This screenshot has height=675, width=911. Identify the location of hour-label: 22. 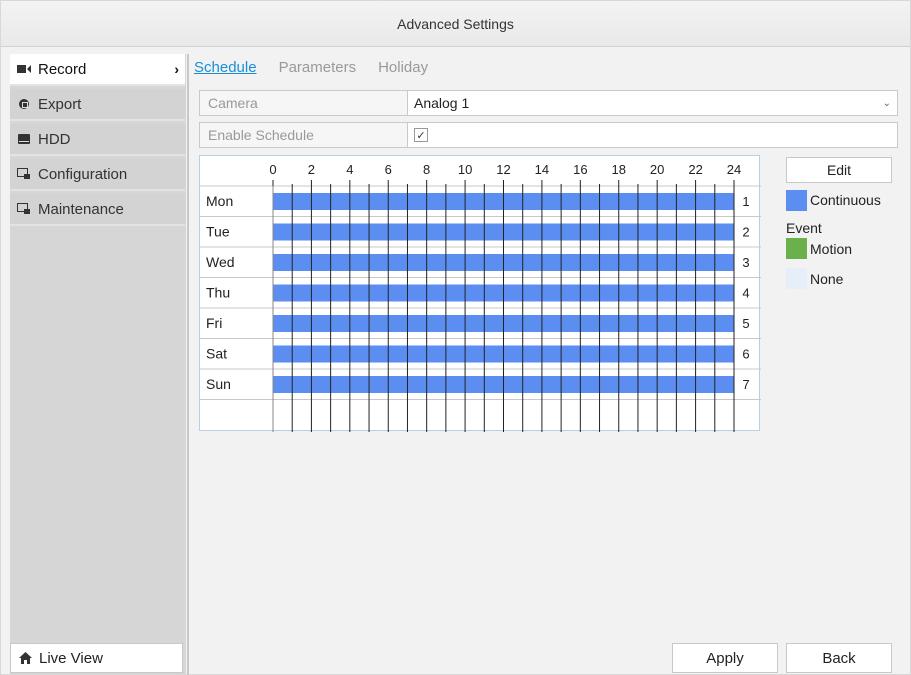
(695, 169).